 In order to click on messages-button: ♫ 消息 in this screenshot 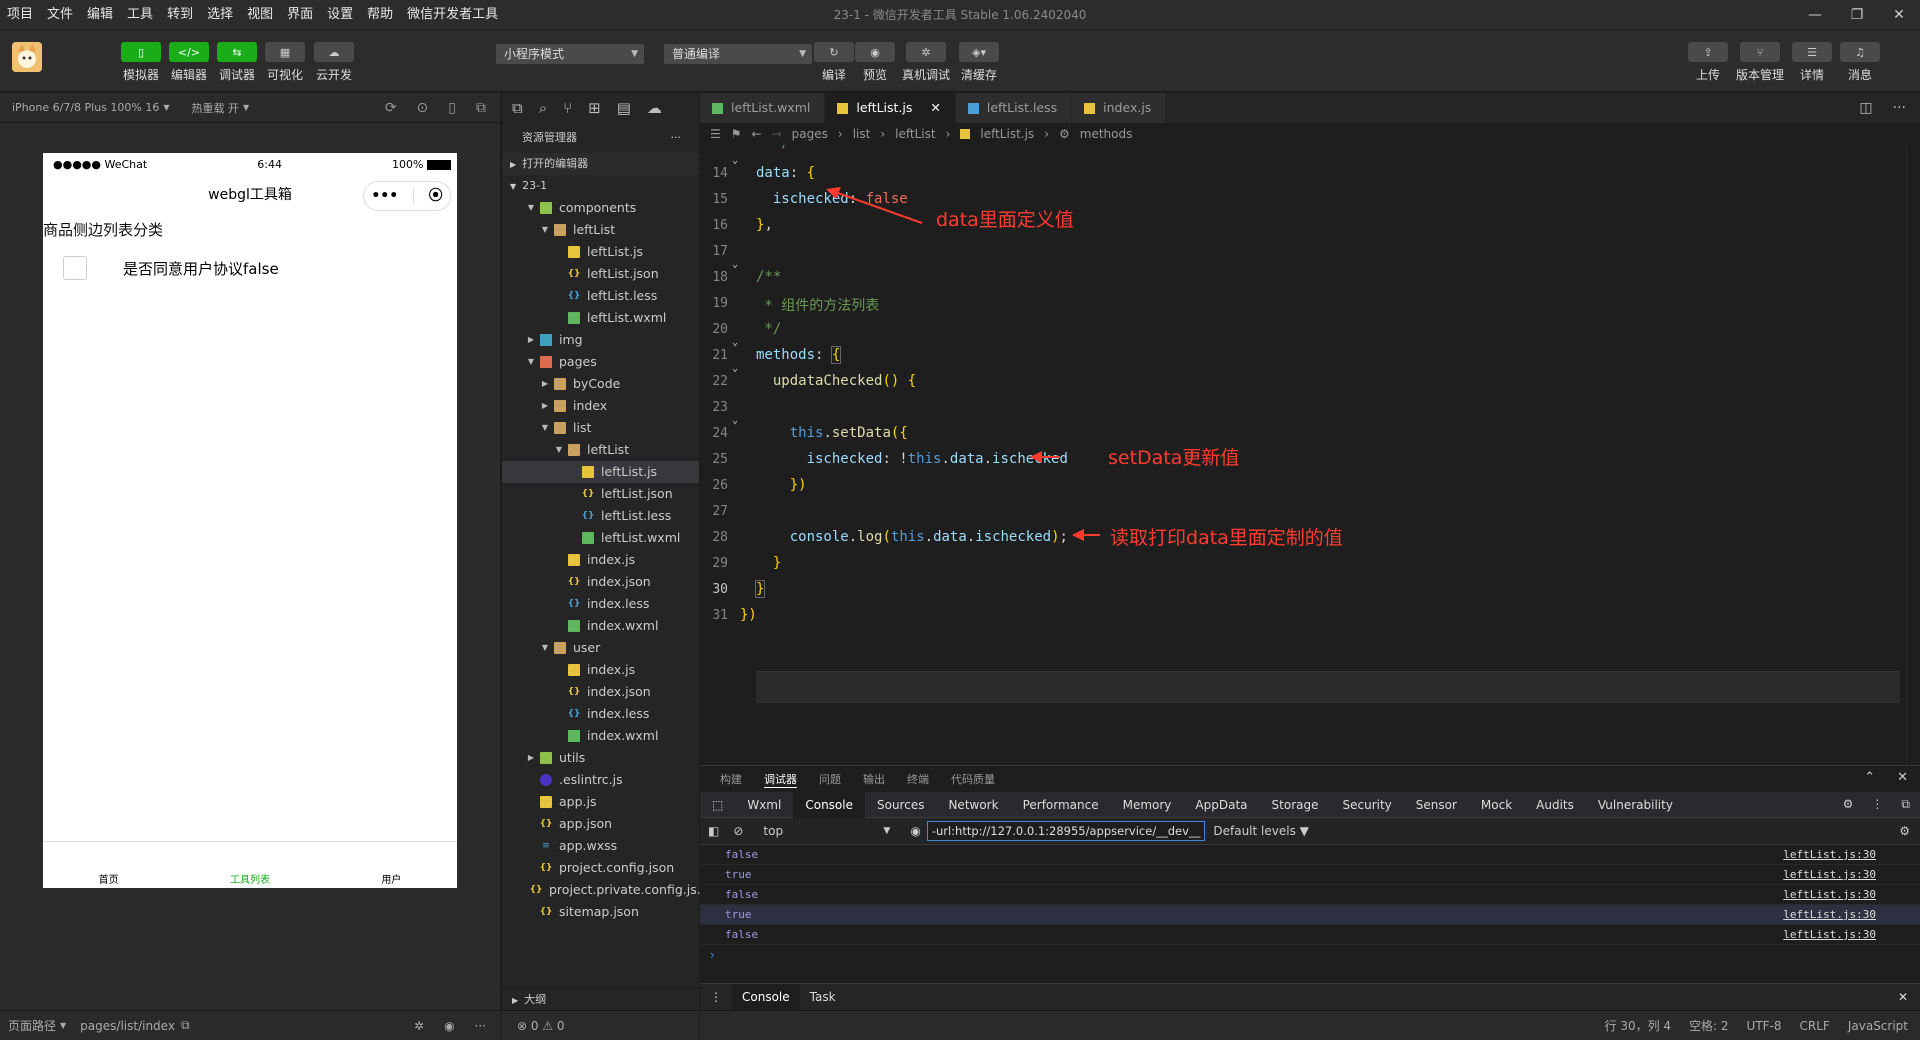, I will do `click(1860, 62)`.